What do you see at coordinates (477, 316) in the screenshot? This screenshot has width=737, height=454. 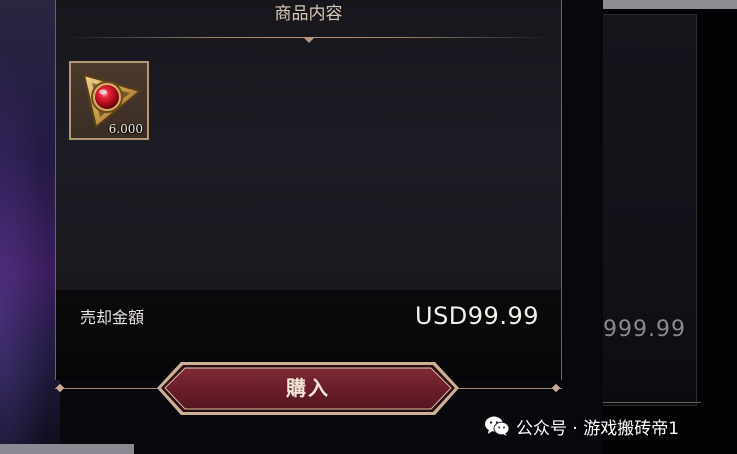 I see `price-value: USD99.99` at bounding box center [477, 316].